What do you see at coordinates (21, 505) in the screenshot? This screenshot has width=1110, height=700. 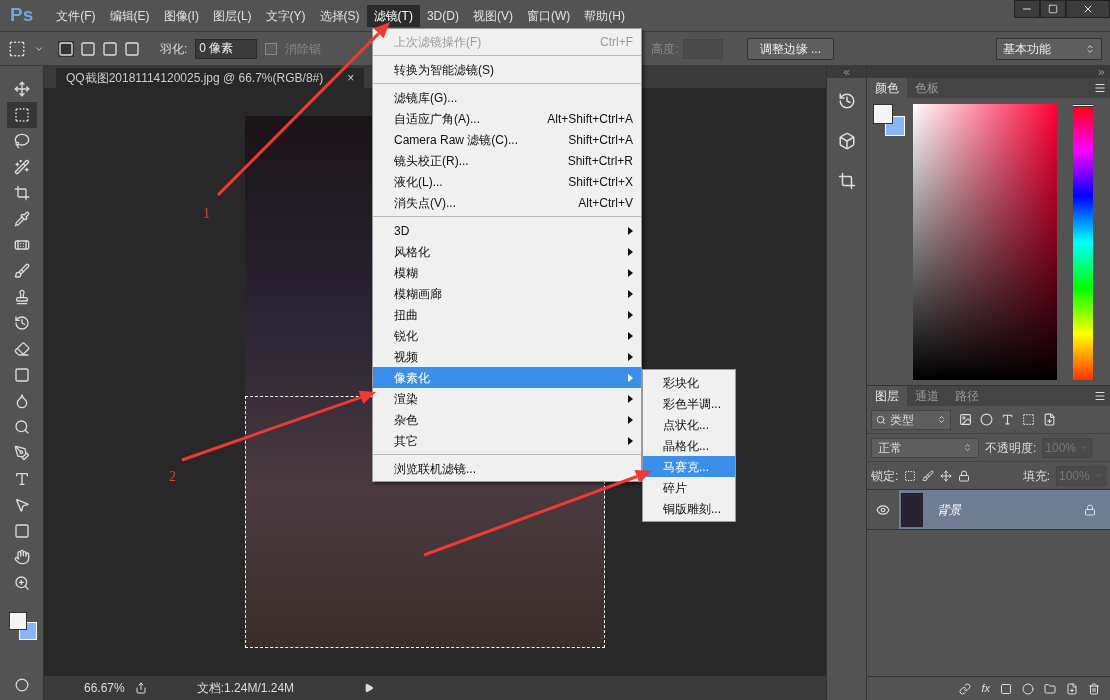 I see `pointer-icon` at bounding box center [21, 505].